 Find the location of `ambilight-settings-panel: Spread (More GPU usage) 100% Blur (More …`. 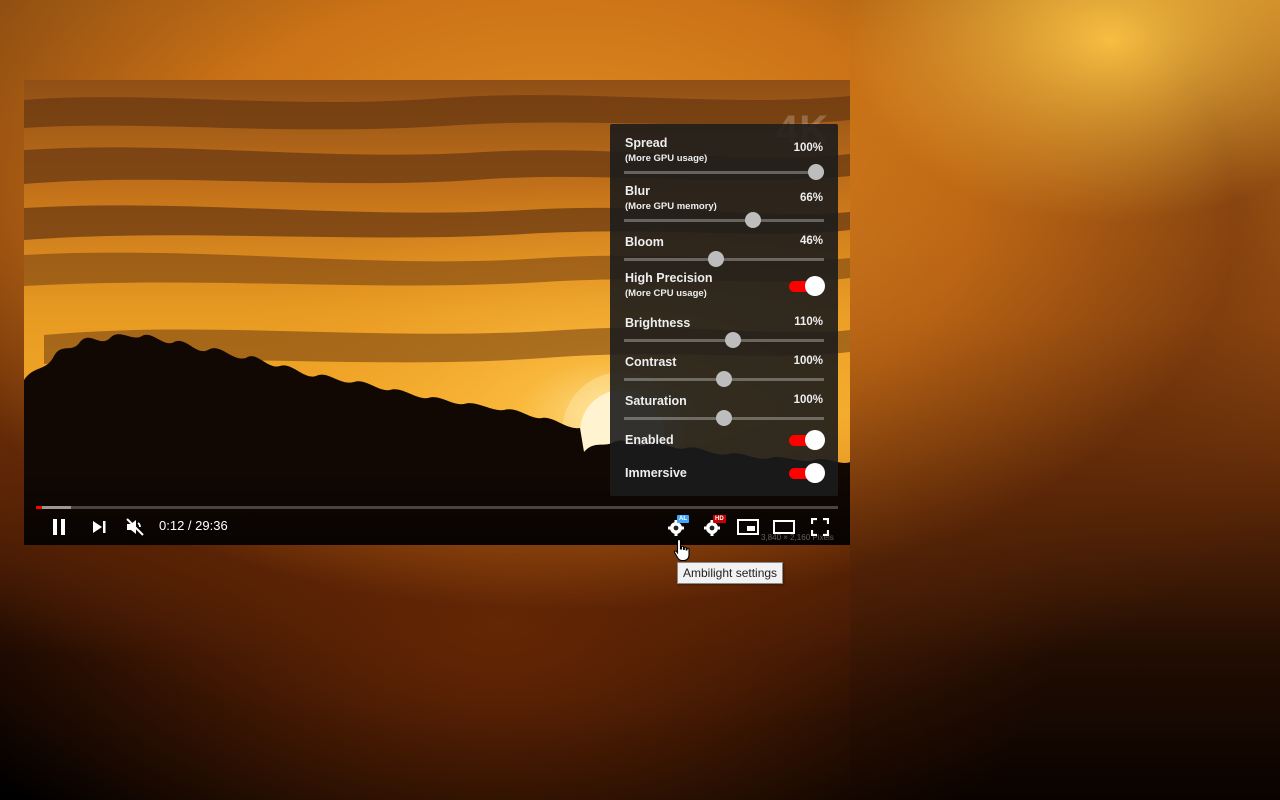

ambilight-settings-panel: Spread (More GPU usage) 100% Blur (More … is located at coordinates (724, 310).